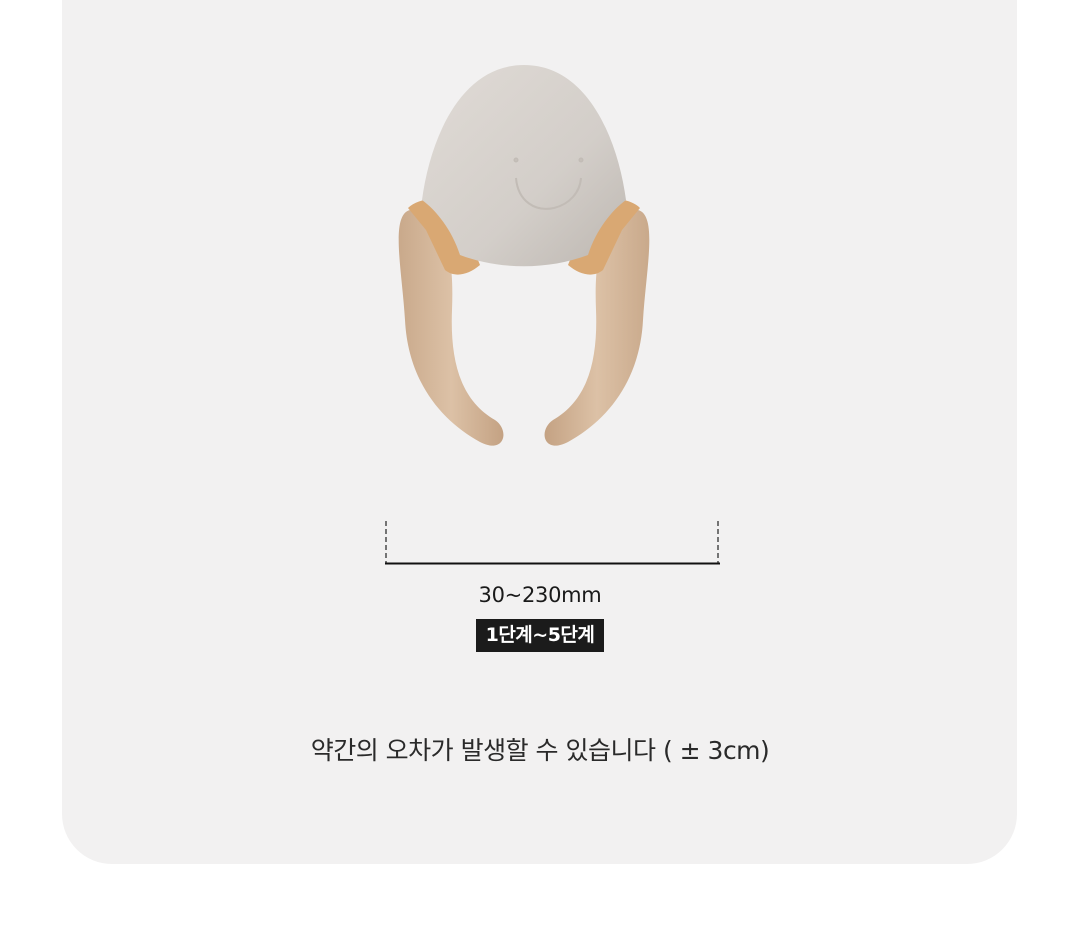 The width and height of the screenshot is (1080, 951). I want to click on adjust-level-badge: 1단계~5단계, so click(540, 635).